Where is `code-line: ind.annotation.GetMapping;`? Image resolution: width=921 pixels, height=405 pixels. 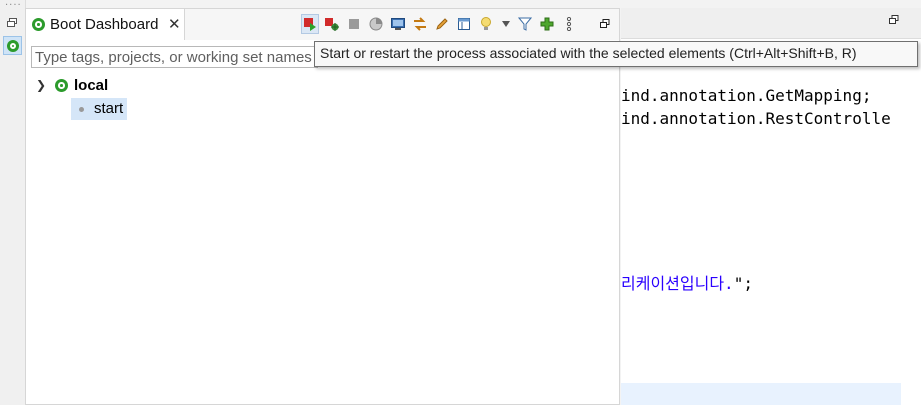 code-line: ind.annotation.GetMapping; is located at coordinates (746, 95).